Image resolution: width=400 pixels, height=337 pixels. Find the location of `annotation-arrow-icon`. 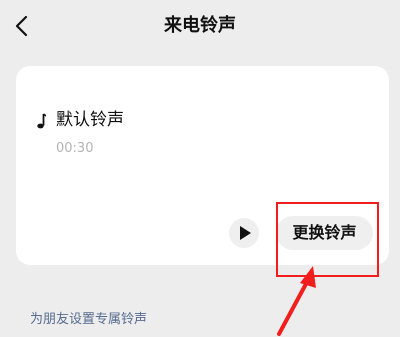

annotation-arrow-icon is located at coordinates (296, 301).